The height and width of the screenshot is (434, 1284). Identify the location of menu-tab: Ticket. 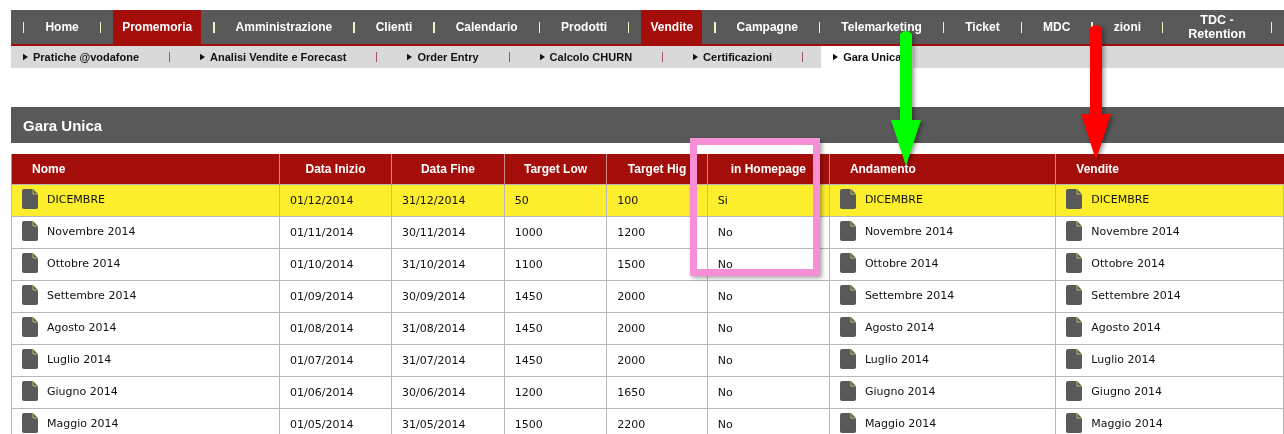
(982, 27).